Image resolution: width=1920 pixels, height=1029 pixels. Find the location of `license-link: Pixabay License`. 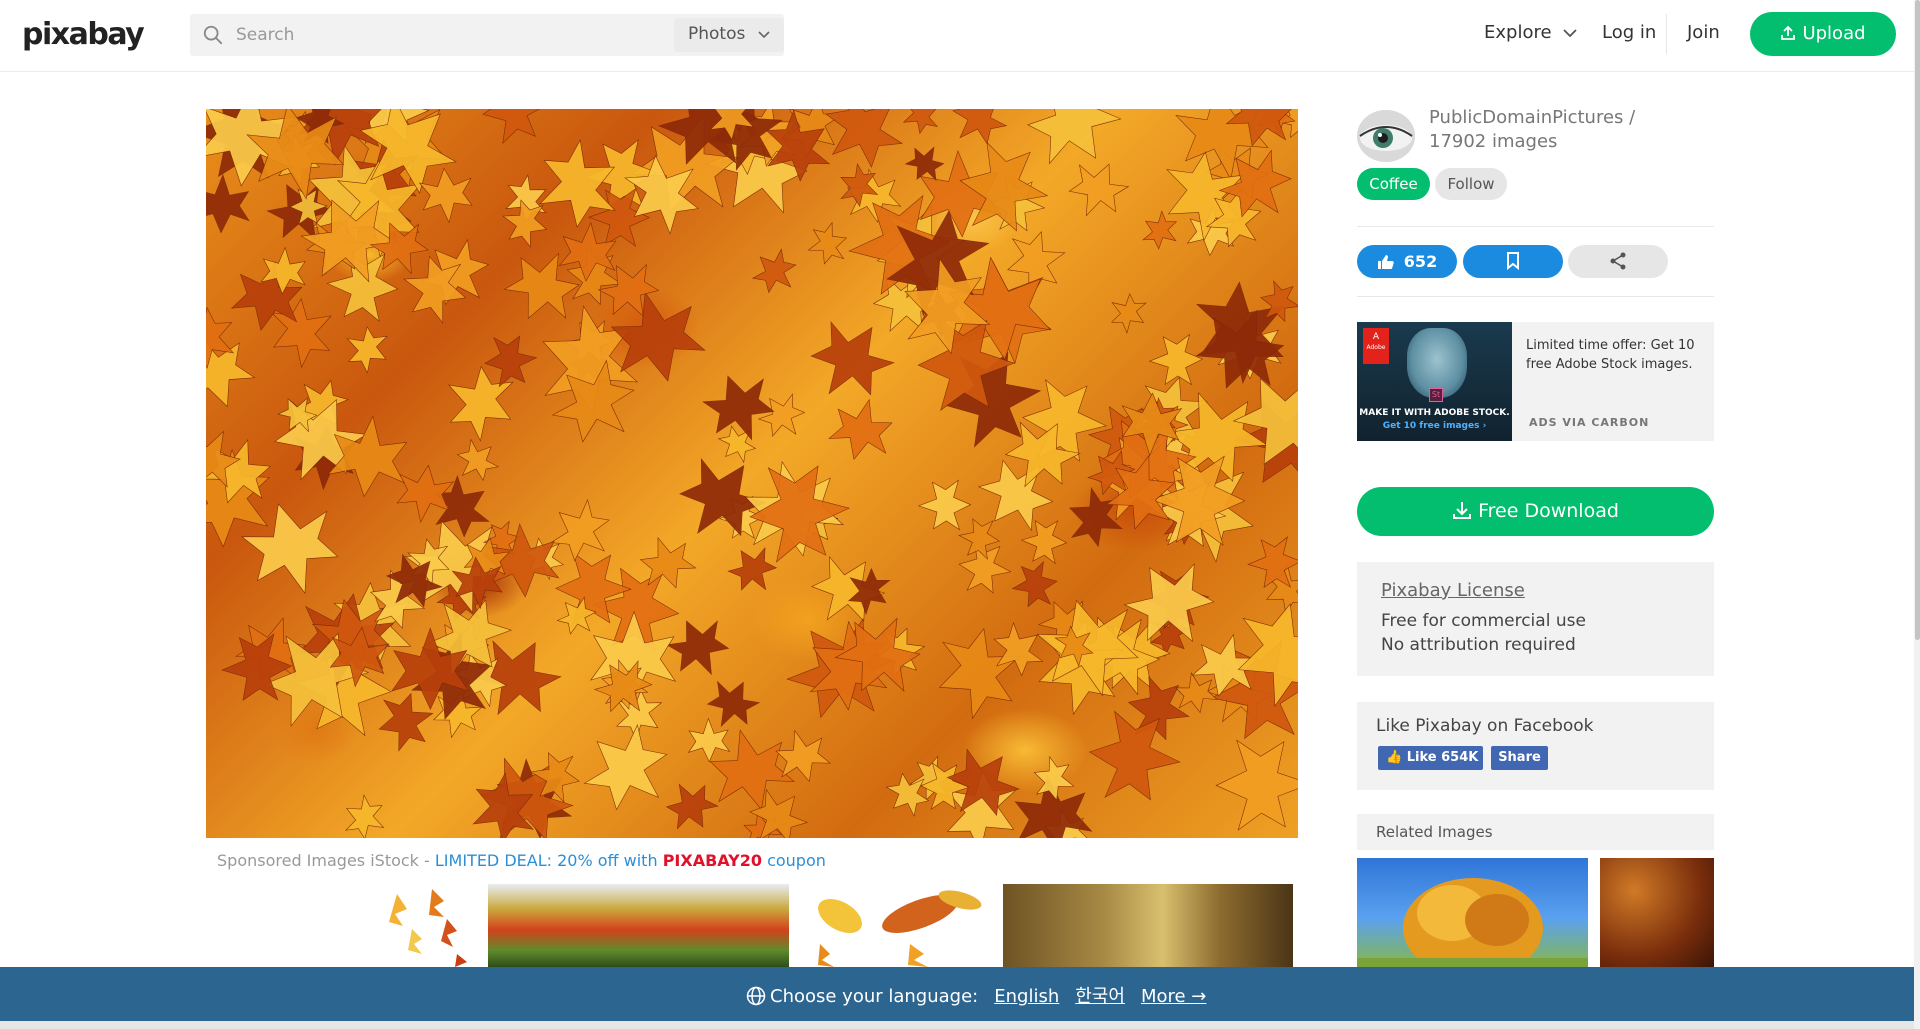

license-link: Pixabay License is located at coordinates (1547, 590).